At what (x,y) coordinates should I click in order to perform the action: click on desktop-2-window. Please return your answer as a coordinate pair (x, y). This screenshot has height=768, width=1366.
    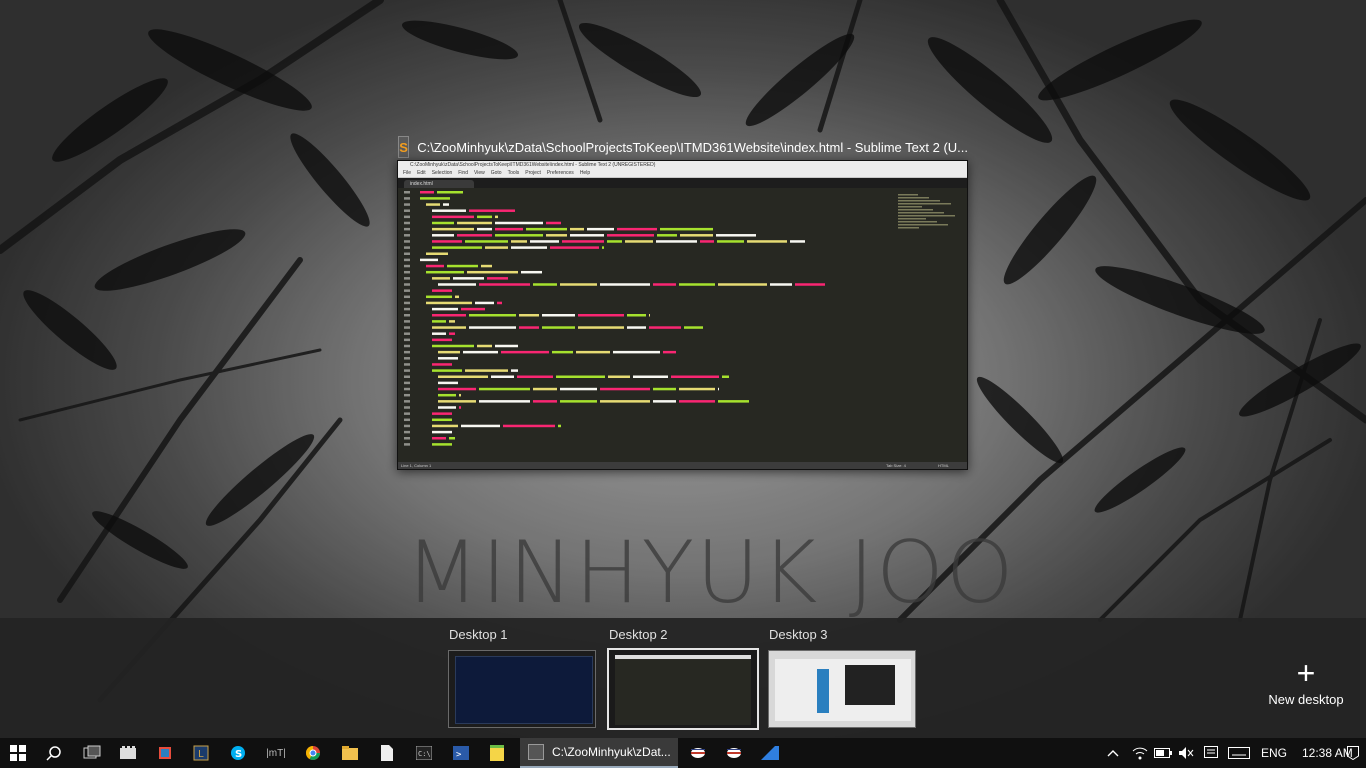
    Looking at the image, I should click on (683, 690).